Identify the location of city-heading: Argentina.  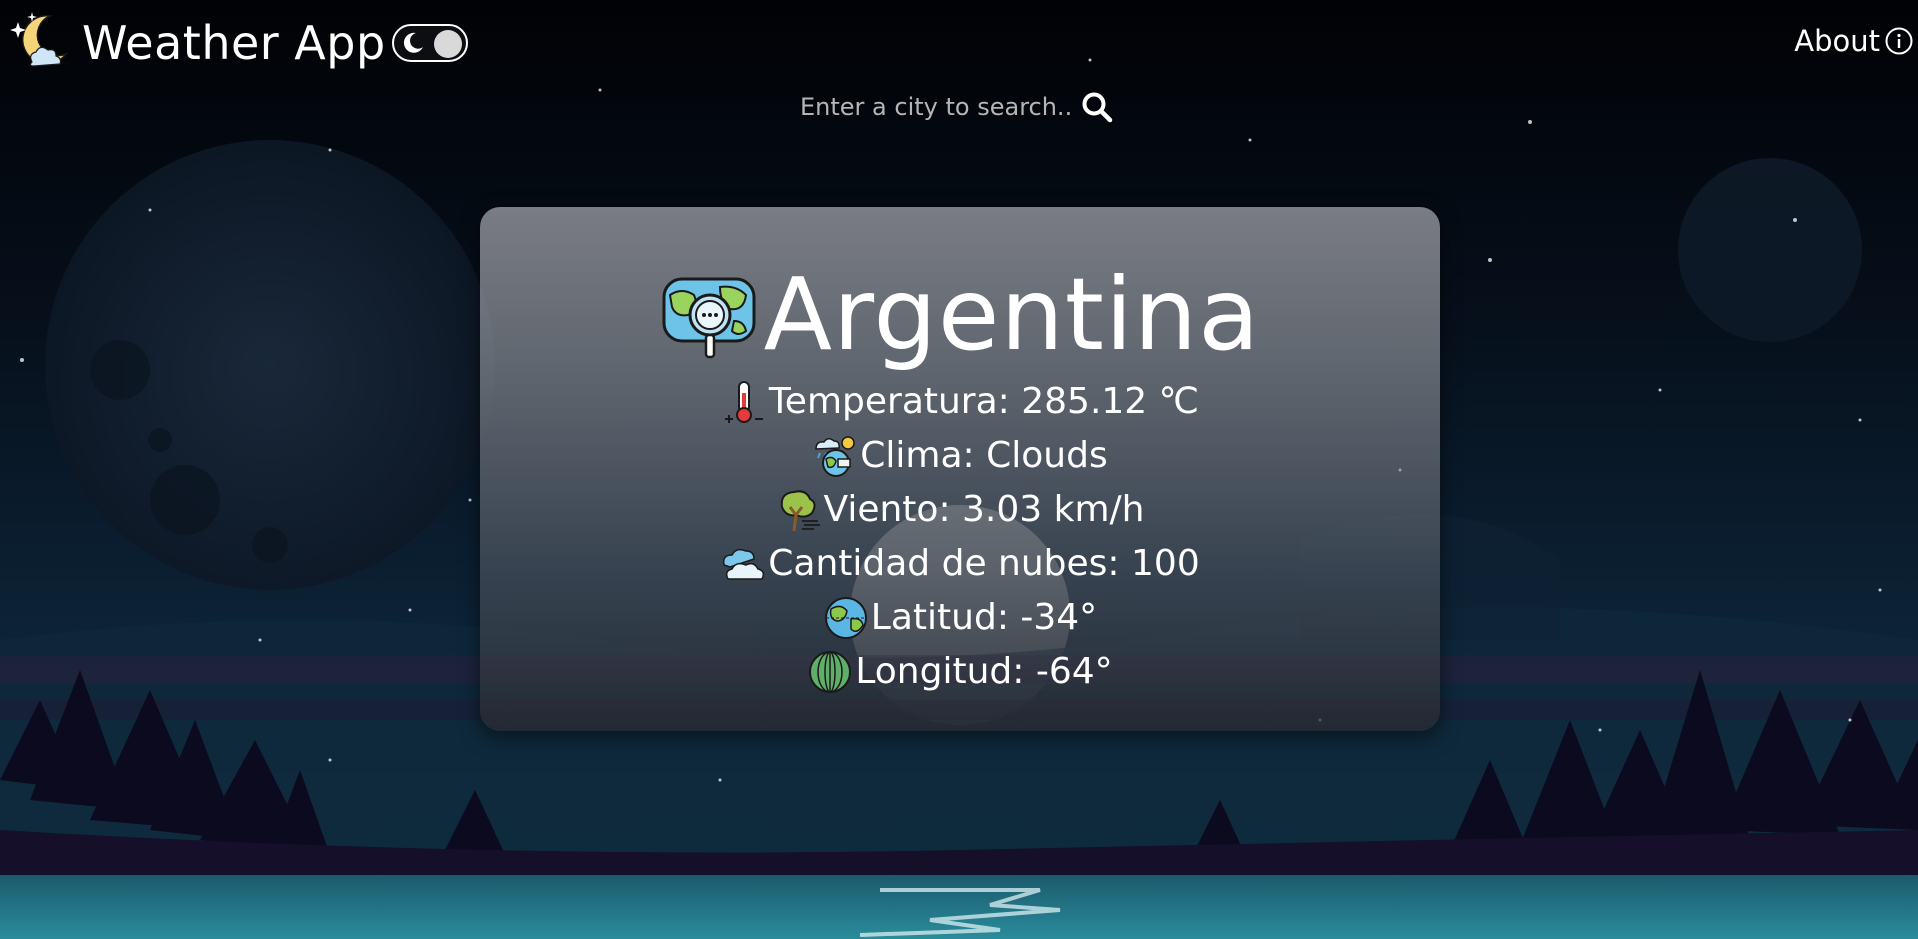
(960, 315).